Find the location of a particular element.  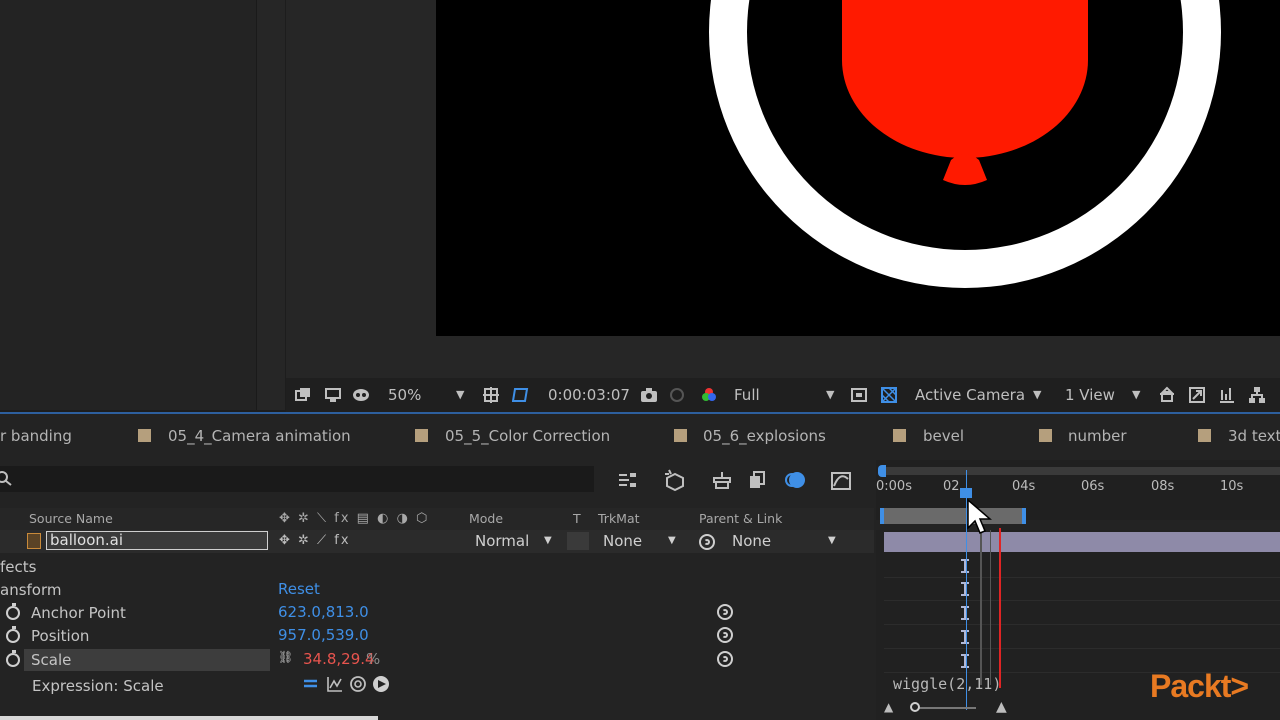

always-preview-icon is located at coordinates (303, 395).